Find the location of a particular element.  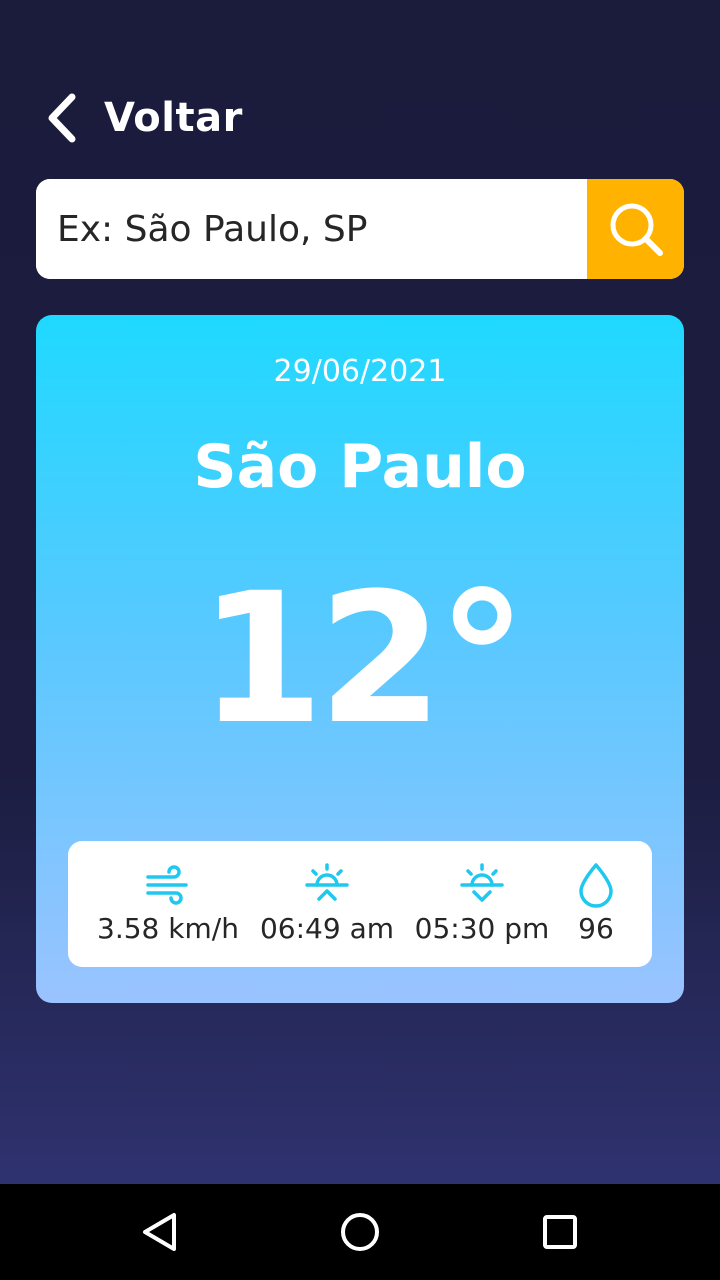

triangle-back-icon is located at coordinates (159, 1232).